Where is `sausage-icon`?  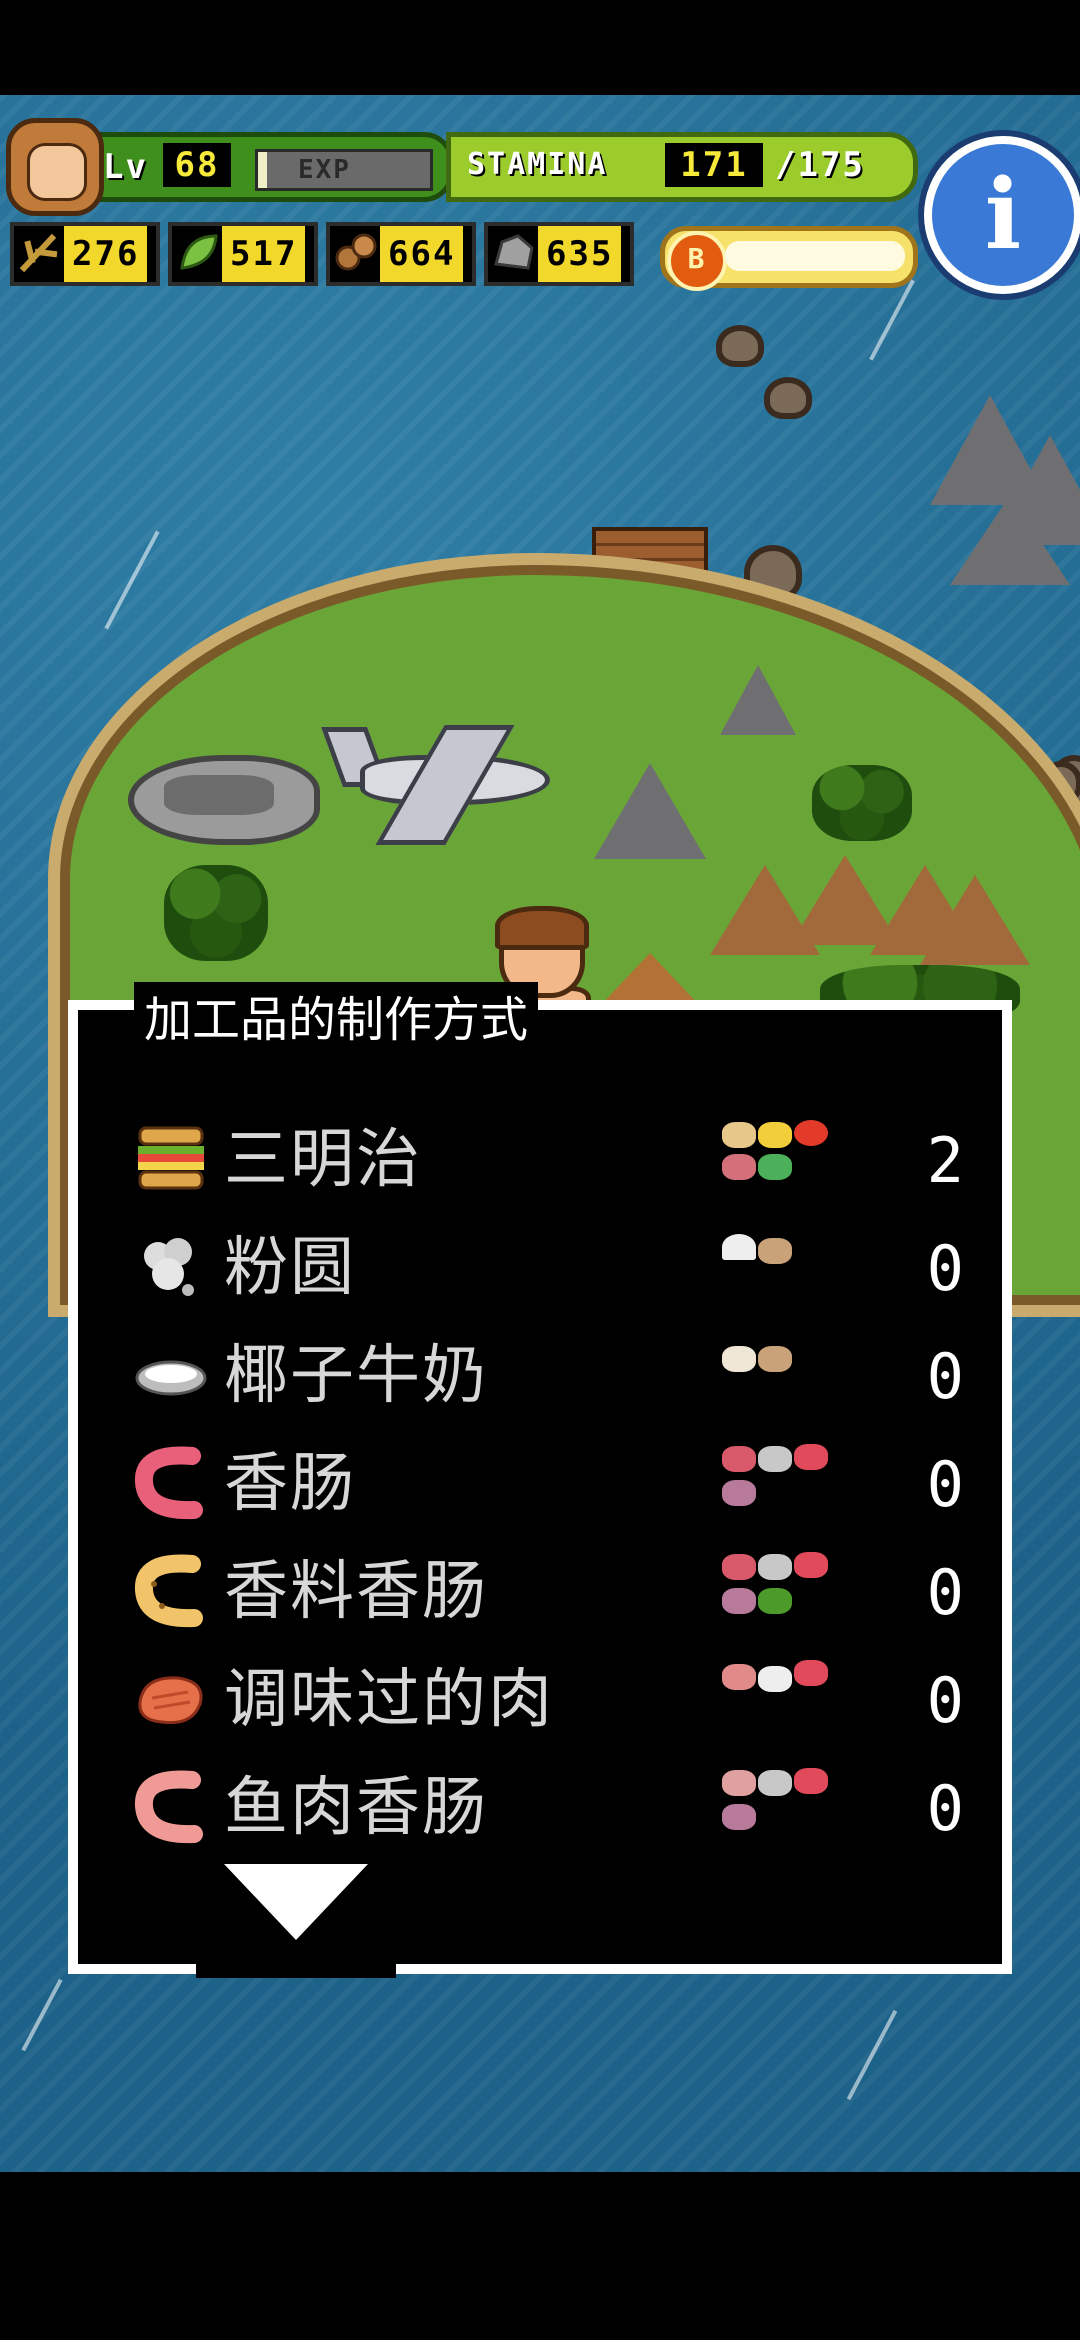 sausage-icon is located at coordinates (169, 1483).